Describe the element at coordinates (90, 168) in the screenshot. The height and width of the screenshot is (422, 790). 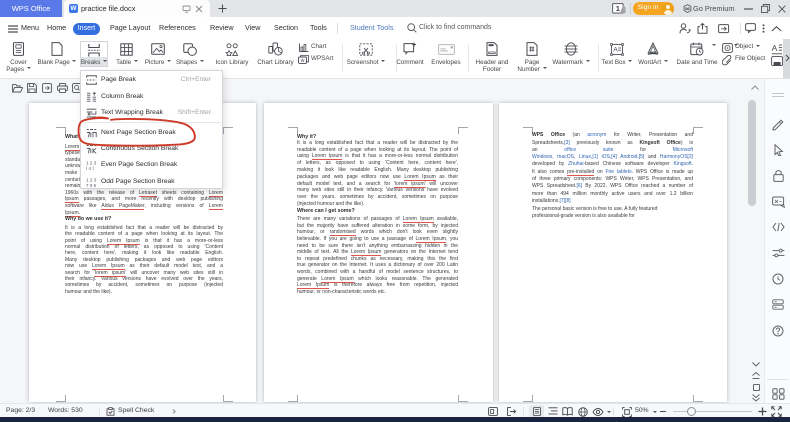
I see `svg-text: [ 4 ]` at that location.